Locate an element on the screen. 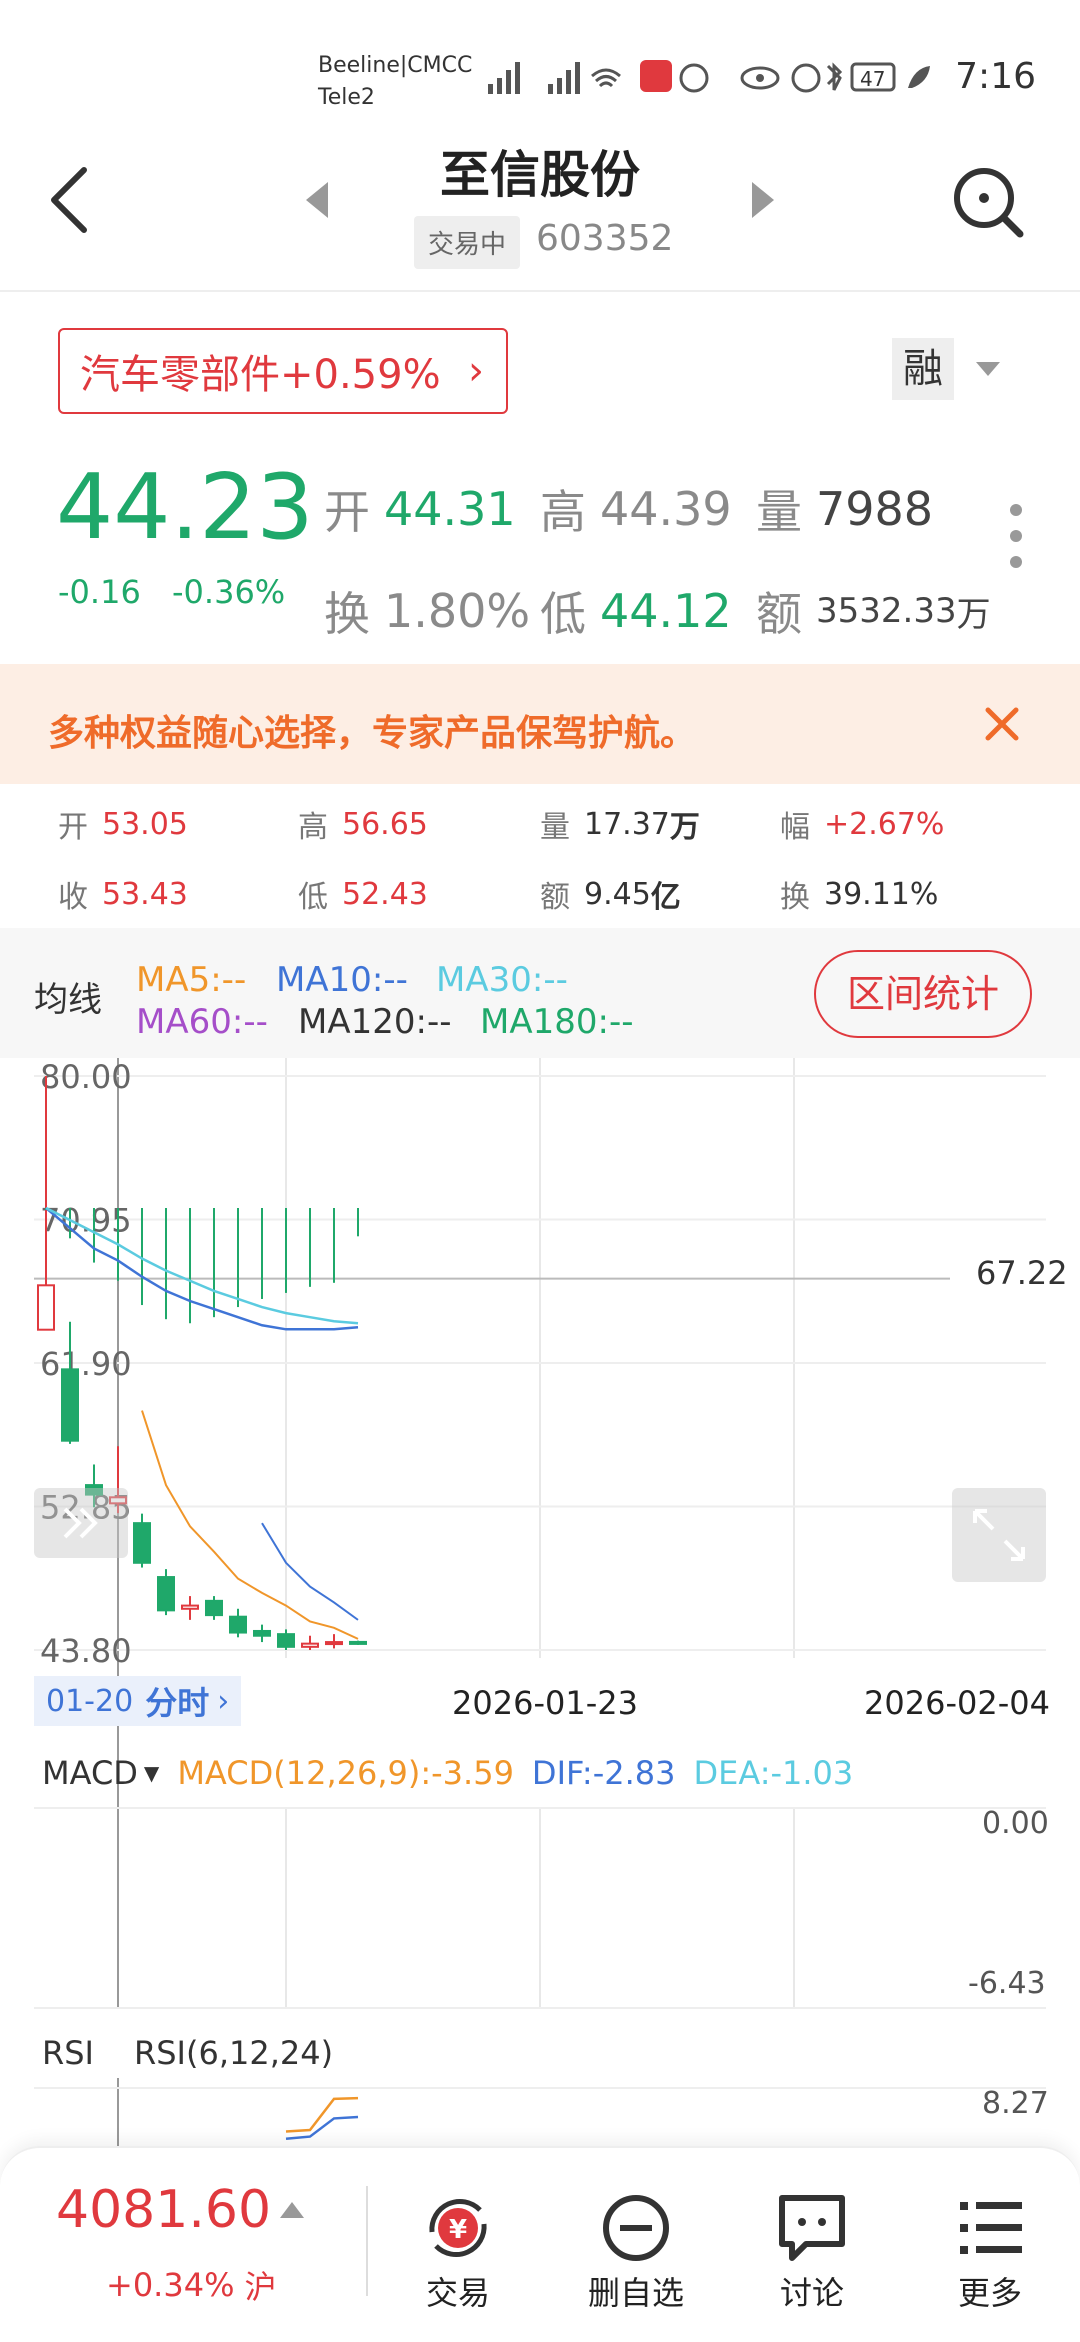  day-open: 开 53.05 is located at coordinates (123, 824).